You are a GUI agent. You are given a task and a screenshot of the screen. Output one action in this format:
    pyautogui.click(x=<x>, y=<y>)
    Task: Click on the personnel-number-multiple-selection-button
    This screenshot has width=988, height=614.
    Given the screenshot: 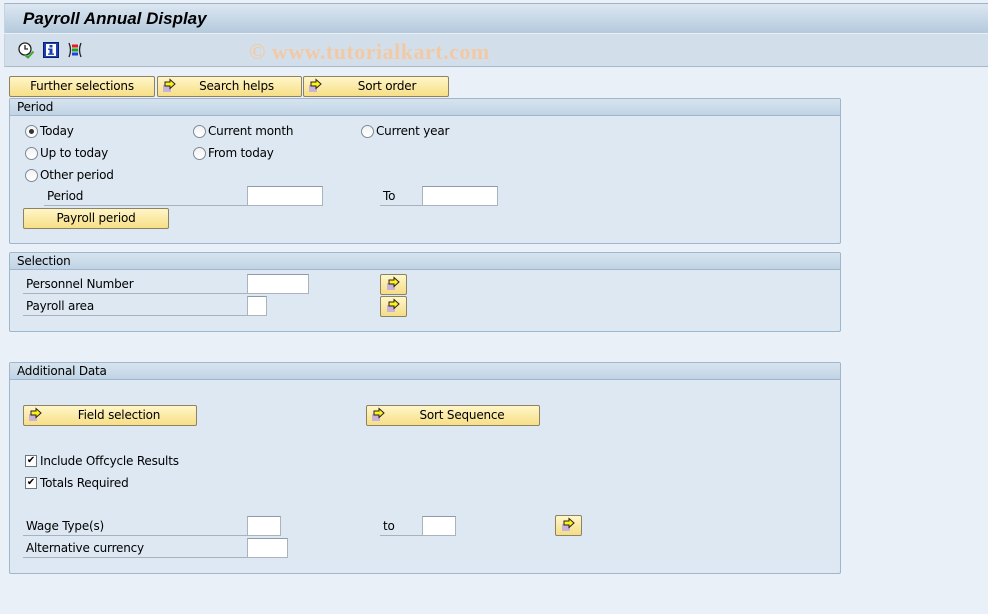 What is the action you would take?
    pyautogui.click(x=393, y=284)
    